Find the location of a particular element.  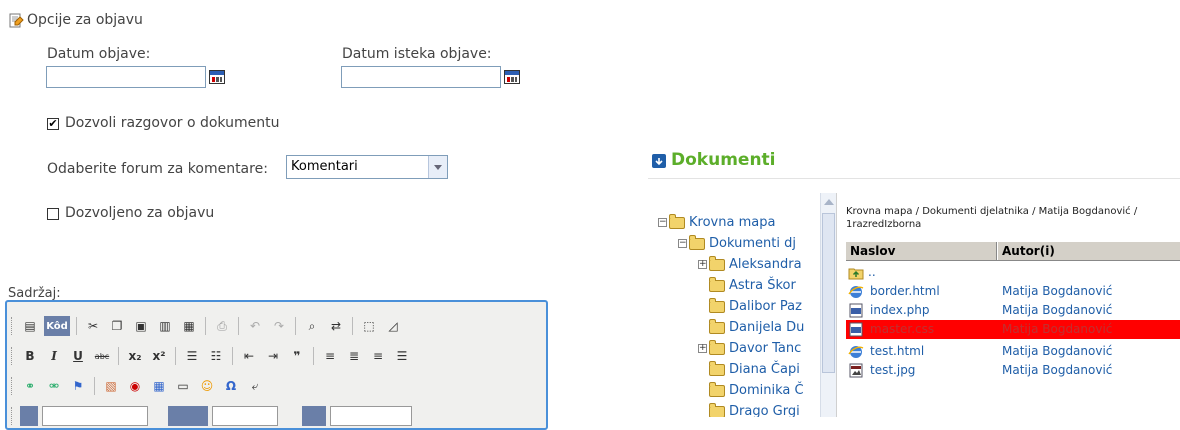

paste-text-icon: ▥ is located at coordinates (165, 326).